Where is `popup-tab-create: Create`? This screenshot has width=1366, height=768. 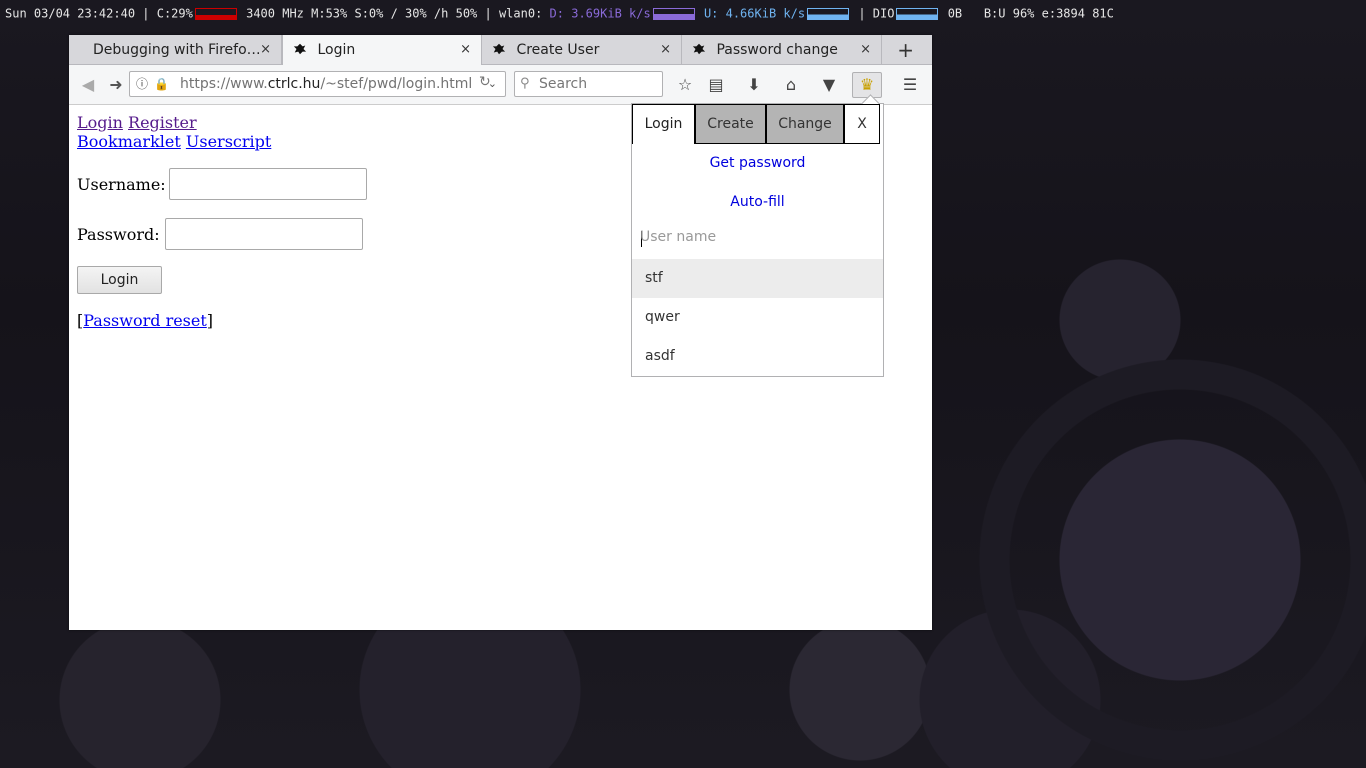 popup-tab-create: Create is located at coordinates (730, 124).